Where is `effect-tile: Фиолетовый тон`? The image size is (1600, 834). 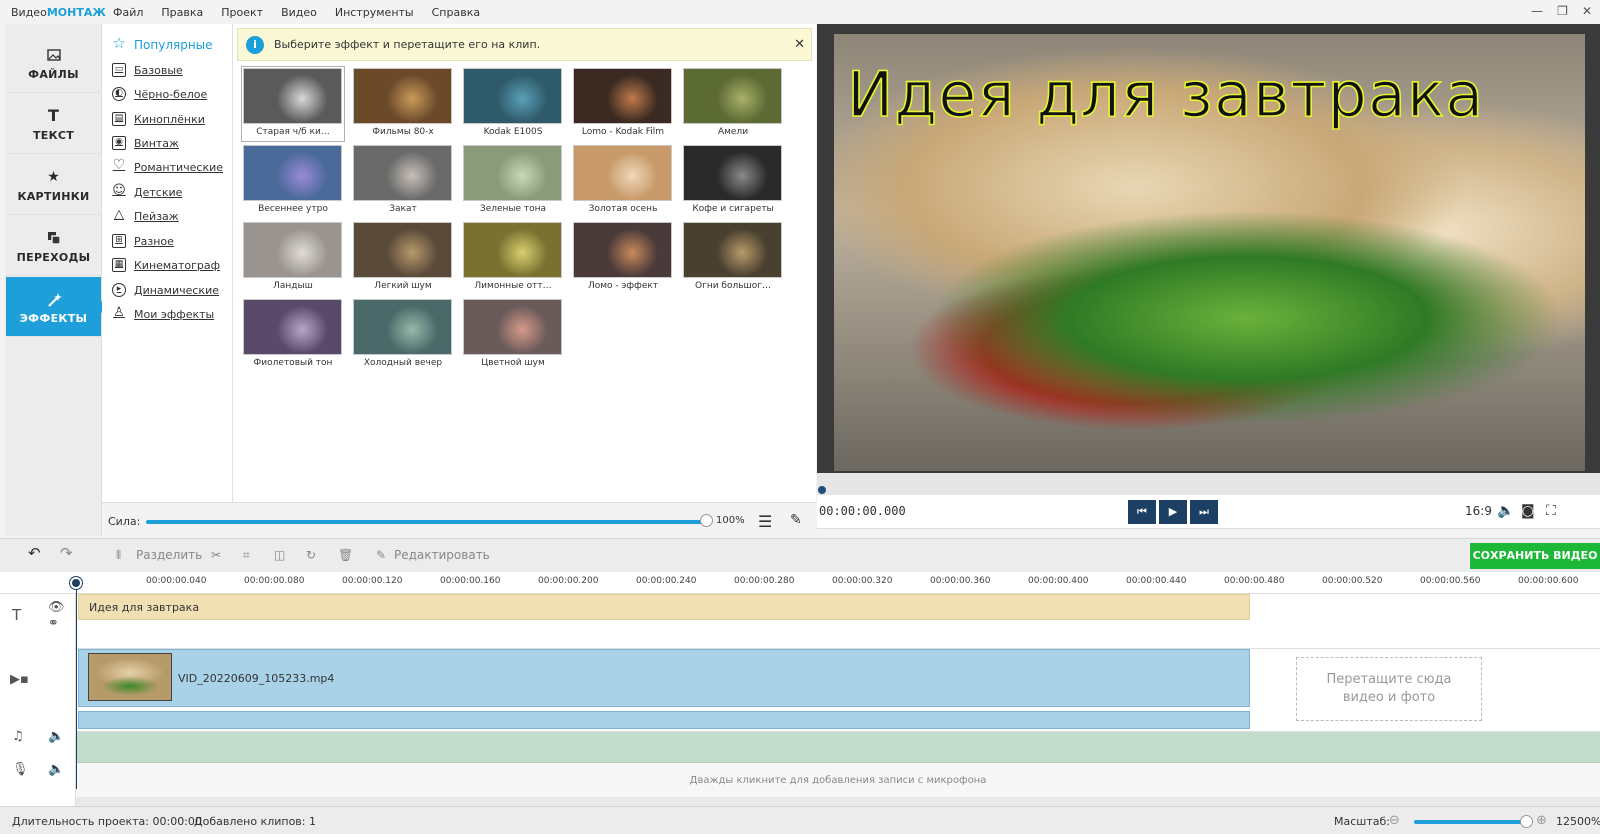
effect-tile: Фиолетовый тон is located at coordinates (293, 335).